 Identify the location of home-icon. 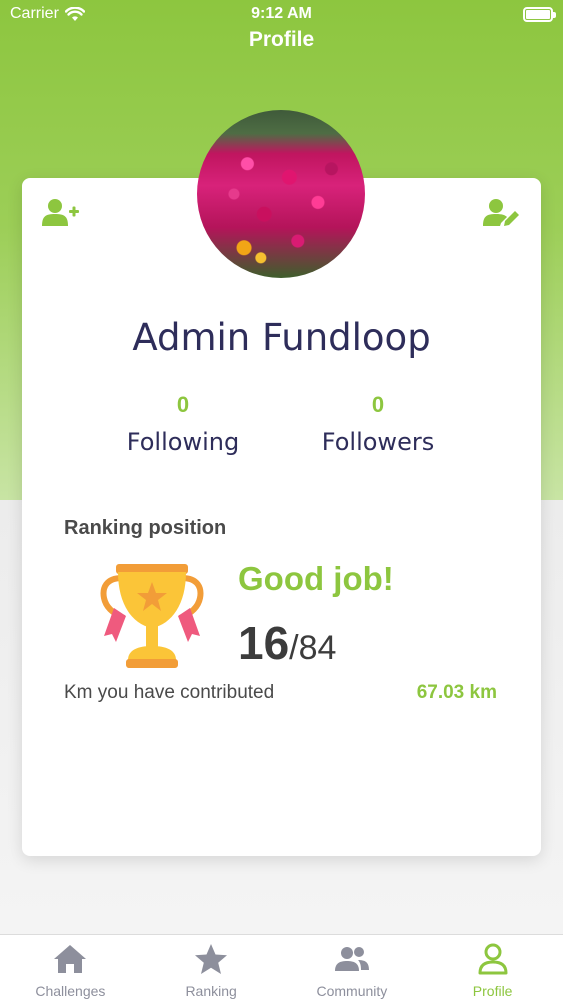
(70, 959).